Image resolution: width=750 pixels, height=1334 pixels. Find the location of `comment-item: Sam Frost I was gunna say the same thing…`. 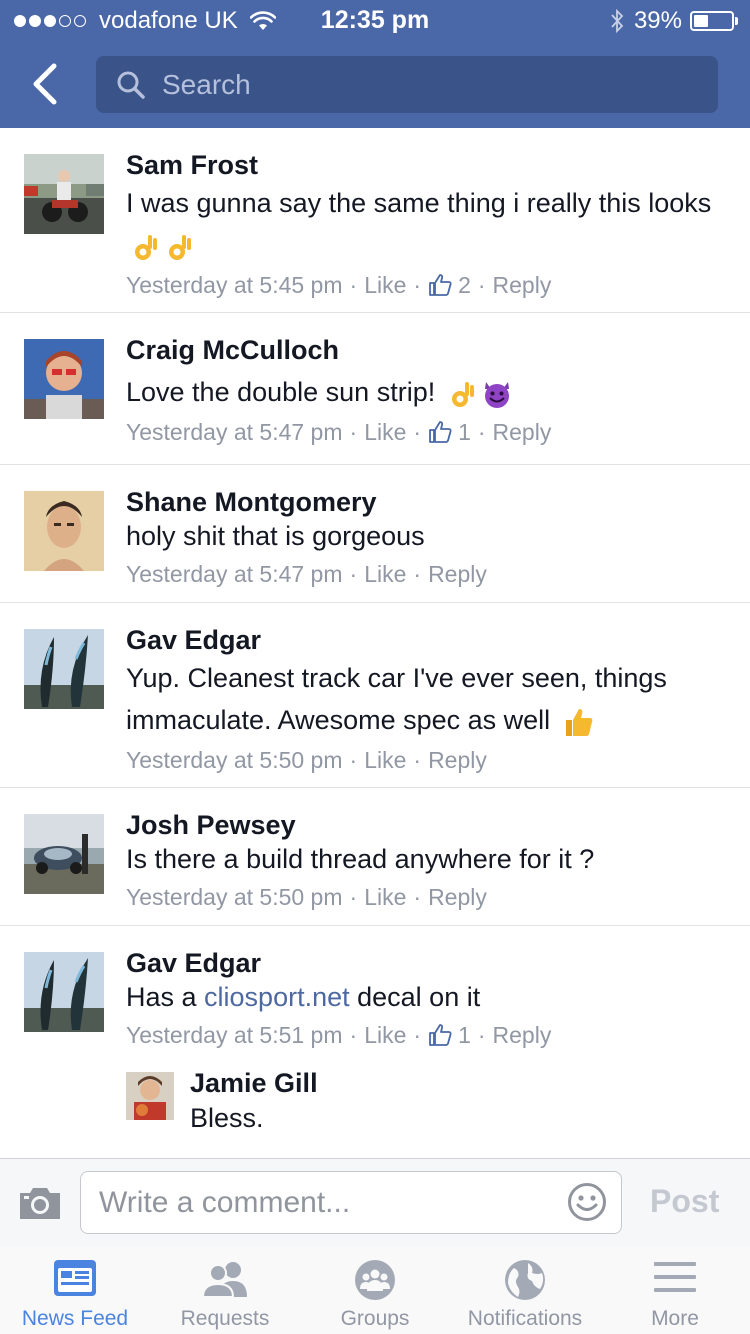

comment-item: Sam Frost I was gunna say the same thing… is located at coordinates (375, 220).